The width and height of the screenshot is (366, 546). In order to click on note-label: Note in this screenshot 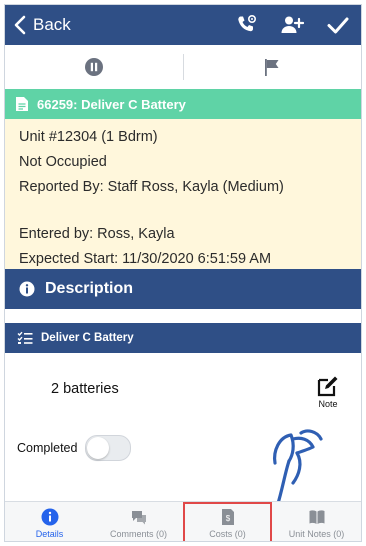, I will do `click(328, 404)`.